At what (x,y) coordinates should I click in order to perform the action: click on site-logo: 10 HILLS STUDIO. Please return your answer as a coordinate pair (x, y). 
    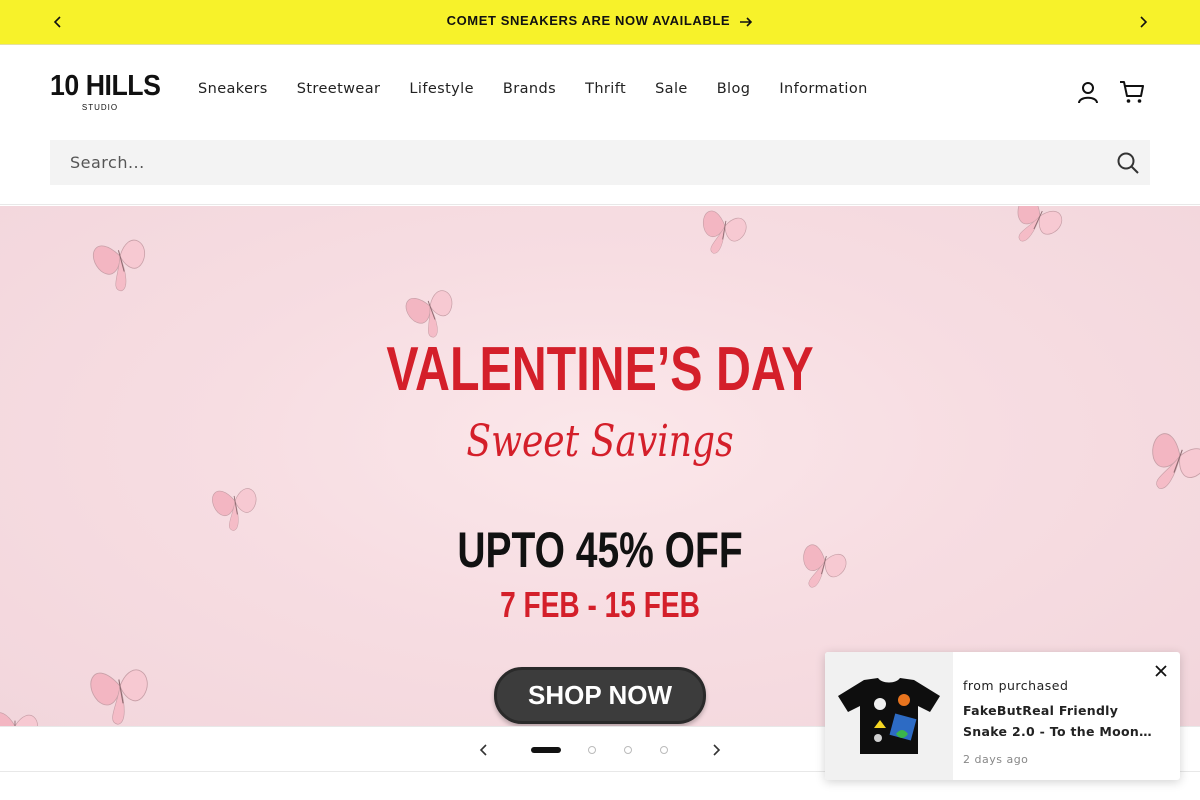
    Looking at the image, I should click on (105, 92).